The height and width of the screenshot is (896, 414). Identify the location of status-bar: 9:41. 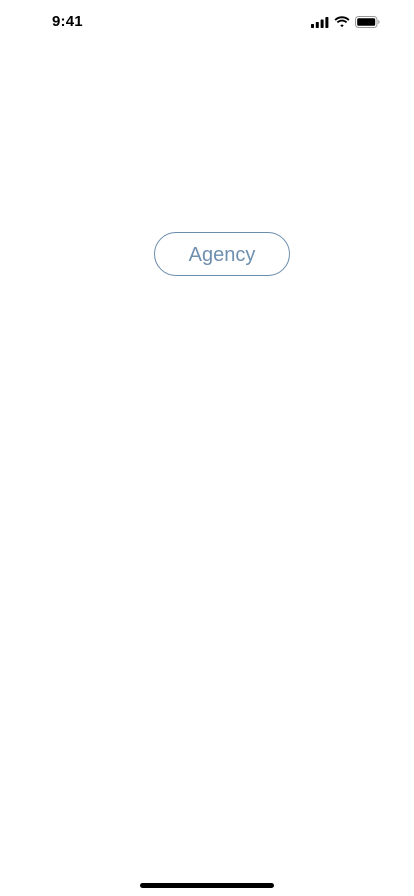
(207, 22).